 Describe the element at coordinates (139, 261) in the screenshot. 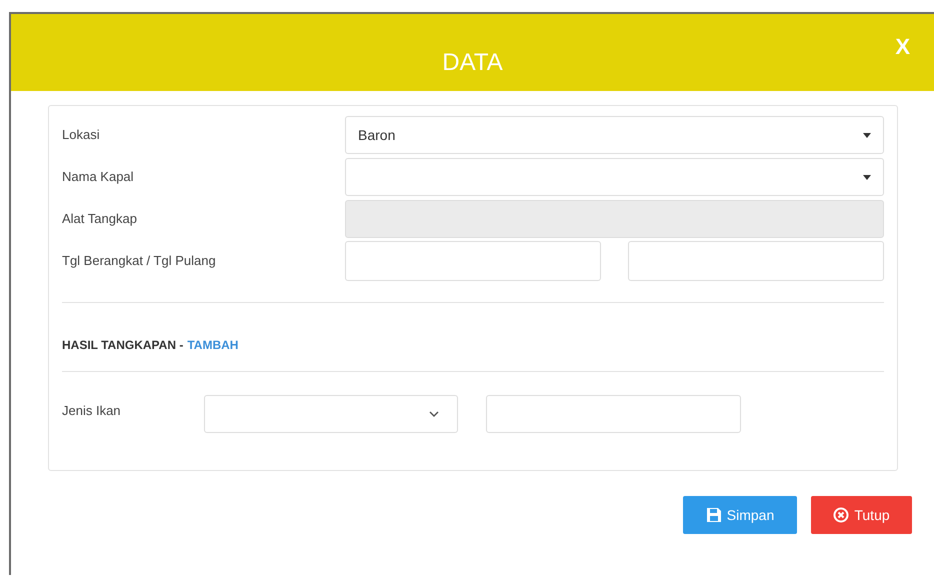

I see `field-label: Tgl Berangkat / Tgl Pulang` at that location.